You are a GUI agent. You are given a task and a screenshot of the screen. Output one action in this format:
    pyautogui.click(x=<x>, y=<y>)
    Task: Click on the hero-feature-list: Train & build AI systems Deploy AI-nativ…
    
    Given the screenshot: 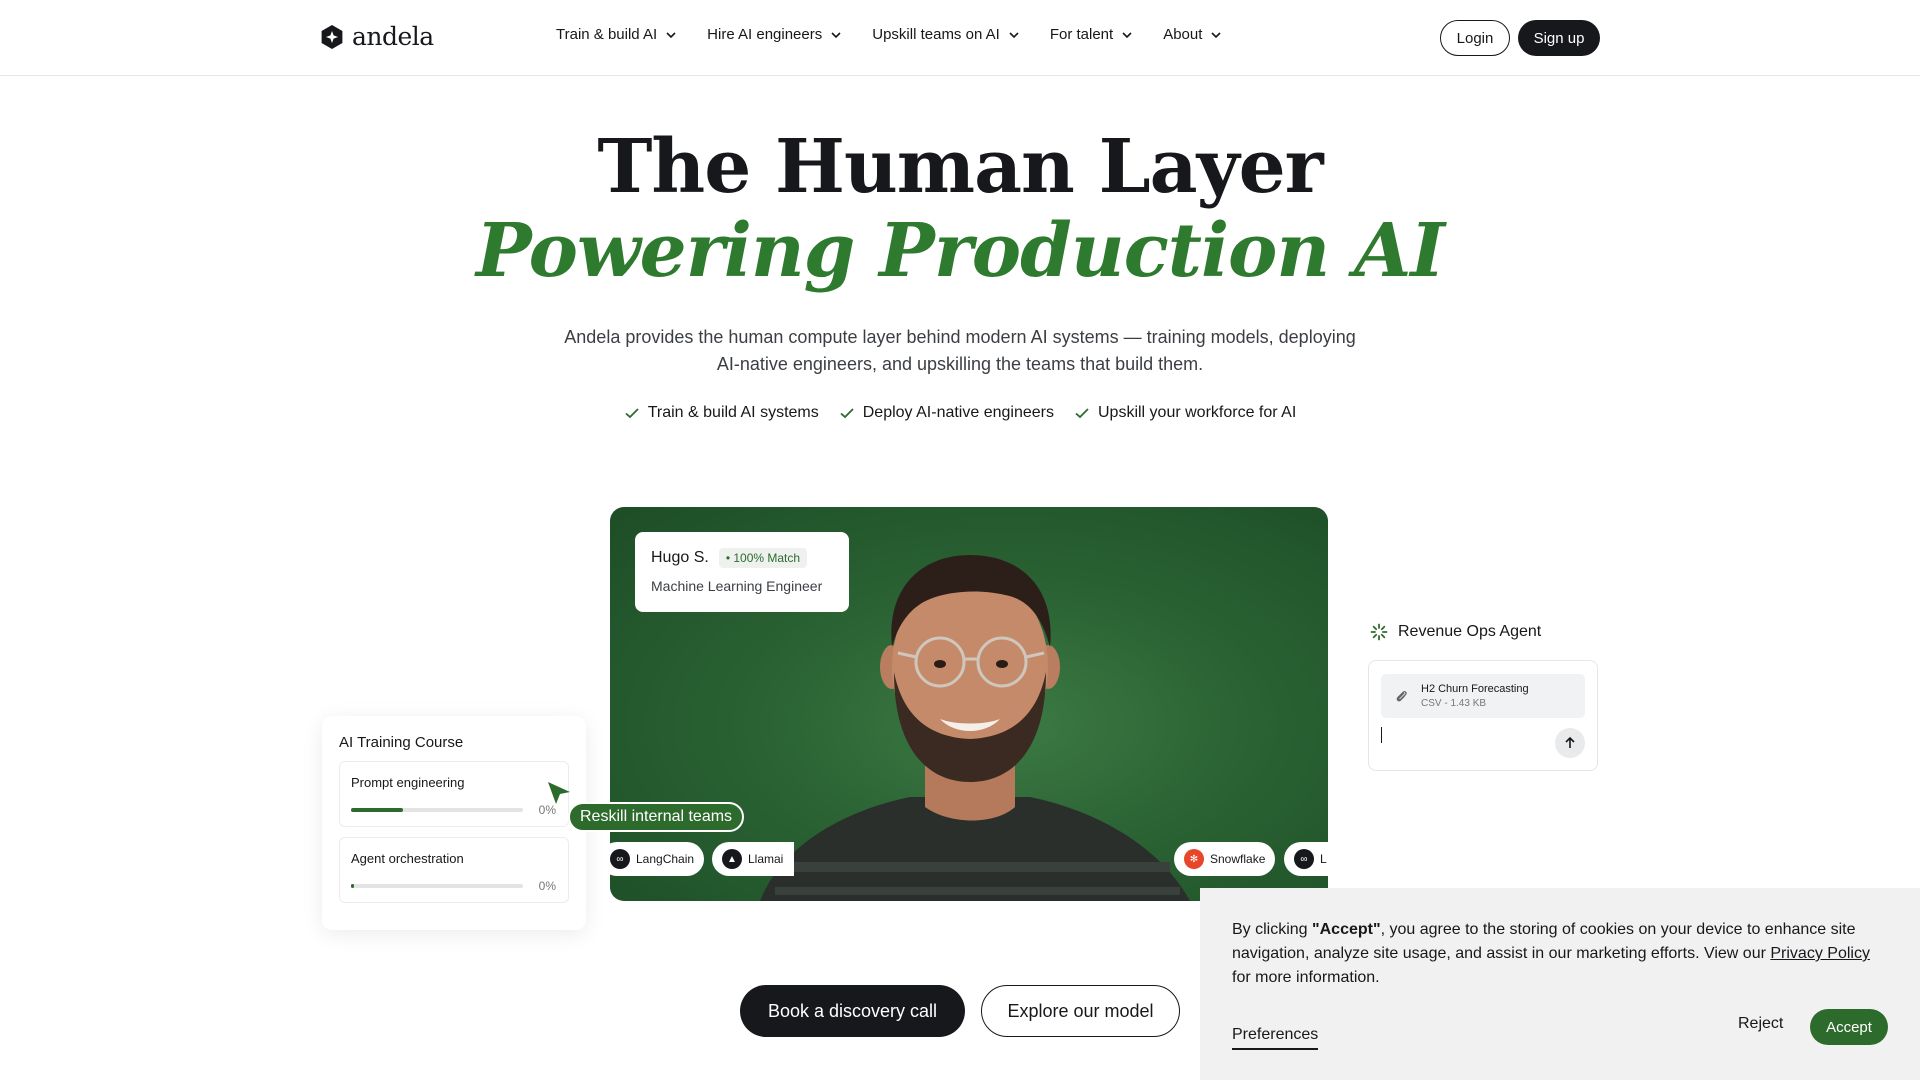 What is the action you would take?
    pyautogui.click(x=960, y=413)
    